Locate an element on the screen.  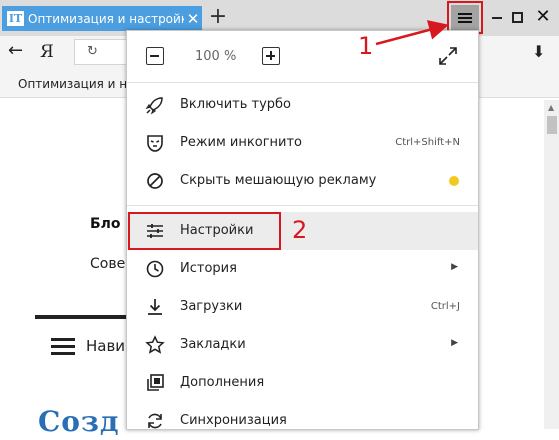
menu-item-label: Включить турбо is located at coordinates (236, 104).